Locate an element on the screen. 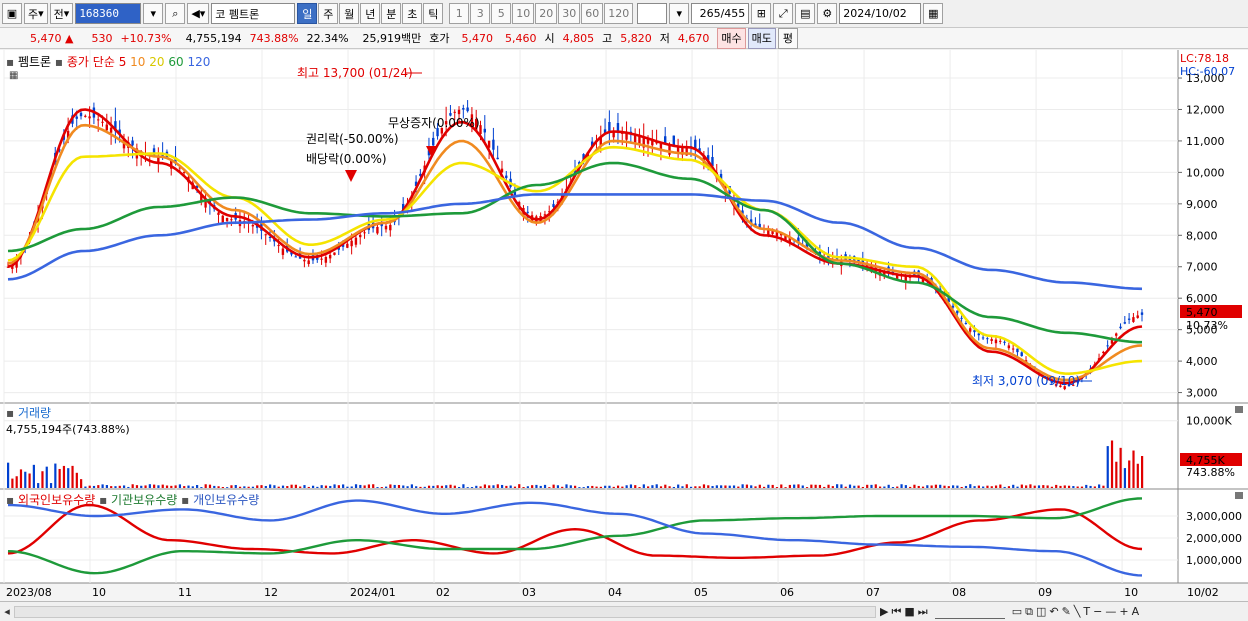 The height and width of the screenshot is (621, 1248). gear-icon: ⚙ is located at coordinates (827, 13).